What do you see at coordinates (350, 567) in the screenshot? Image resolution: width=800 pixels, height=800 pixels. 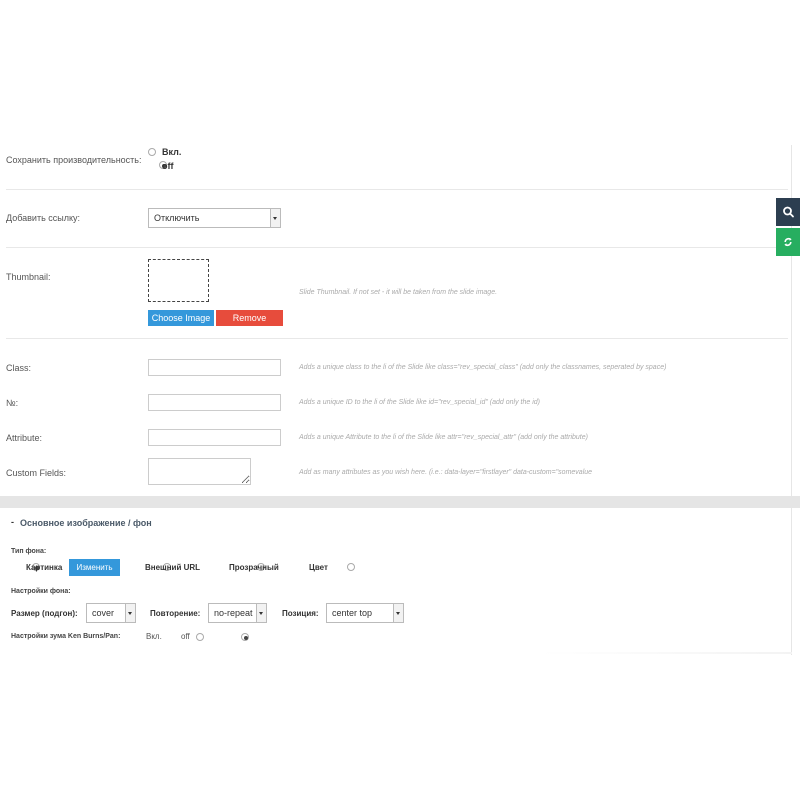 I see `bg-type-color-radio` at bounding box center [350, 567].